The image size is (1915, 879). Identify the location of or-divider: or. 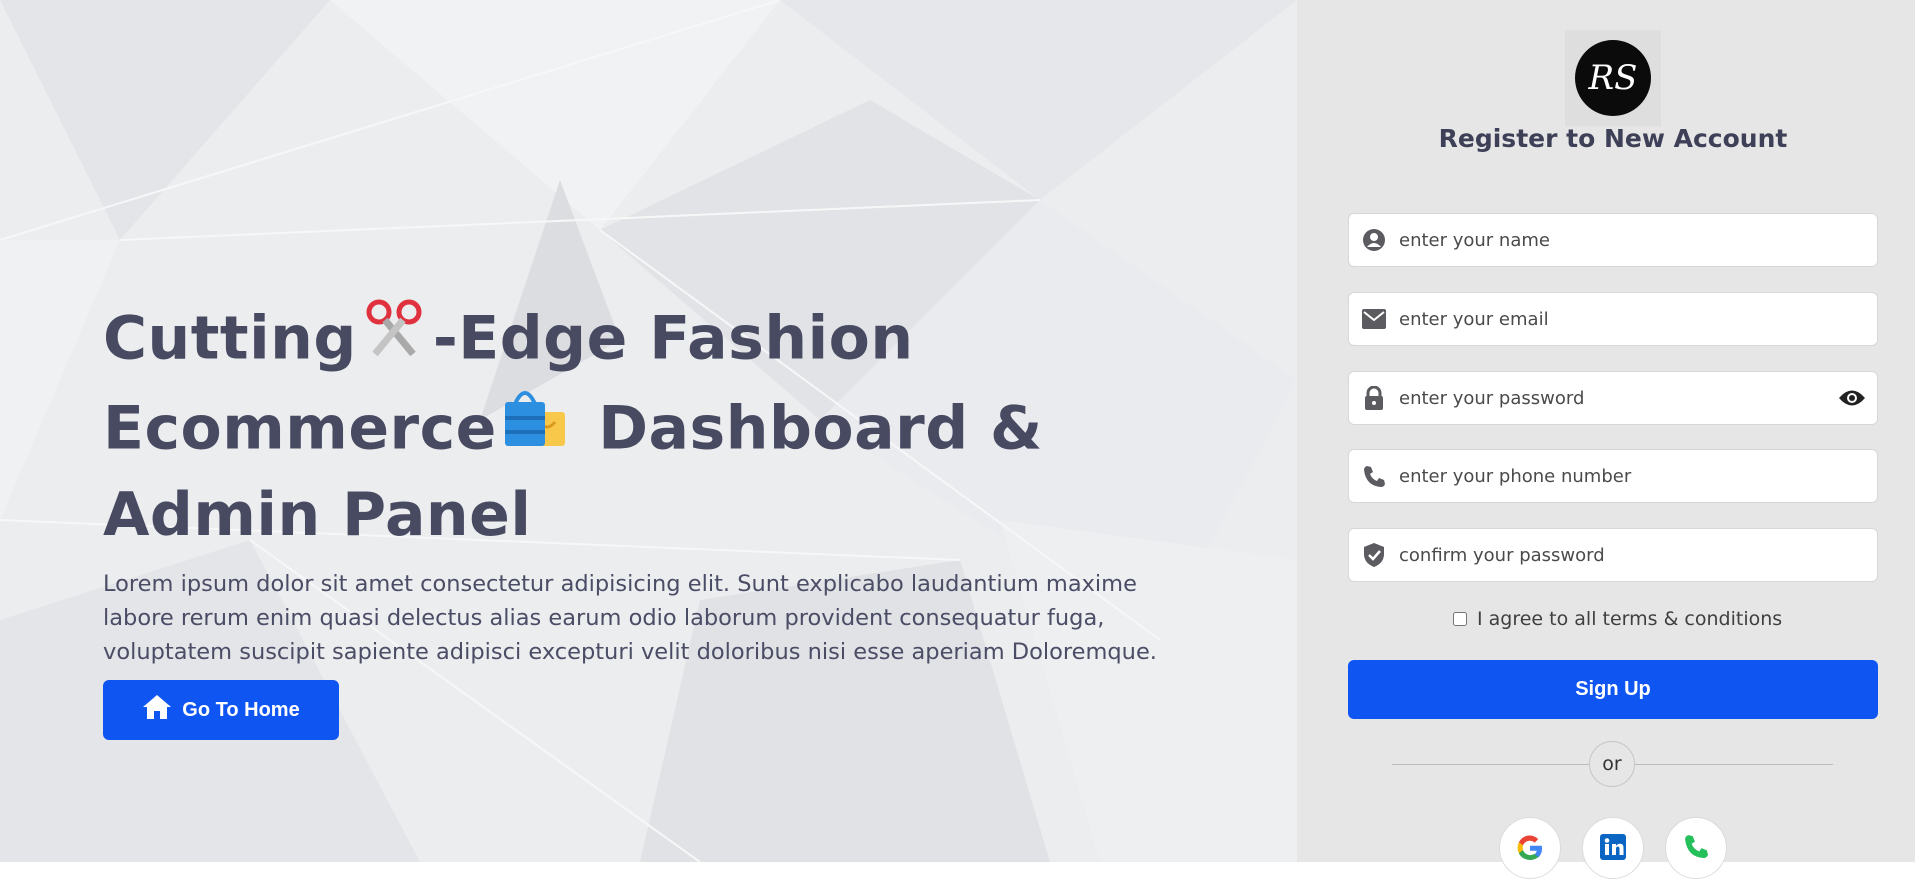
(1612, 764).